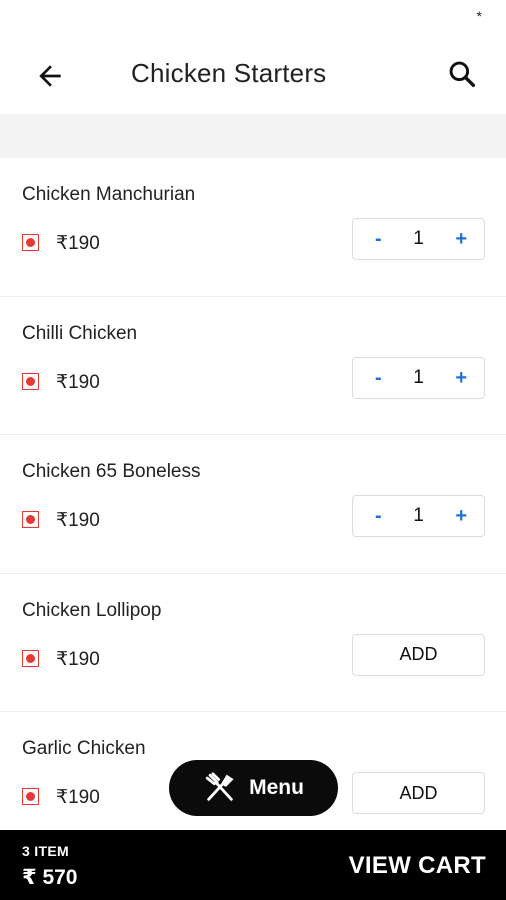  Describe the element at coordinates (253, 16) in the screenshot. I see `status-bar: *` at that location.